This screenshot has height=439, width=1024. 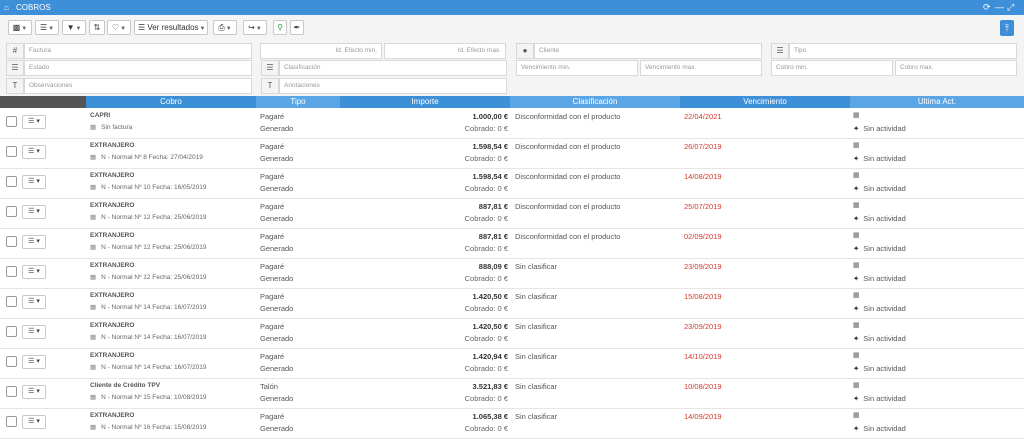 I want to click on expand-icon: ⤢, so click(x=1010, y=7).